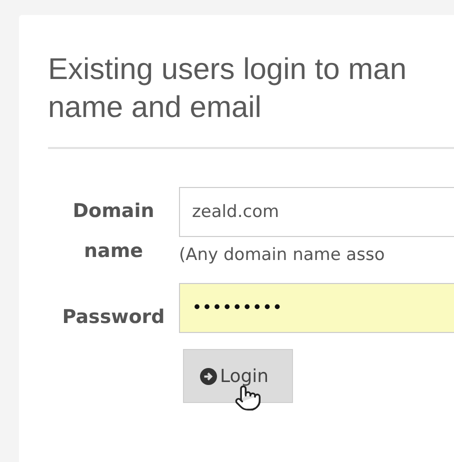 The width and height of the screenshot is (454, 462). Describe the element at coordinates (227, 89) in the screenshot. I see `page-heading: Existing users login to man name and email` at that location.